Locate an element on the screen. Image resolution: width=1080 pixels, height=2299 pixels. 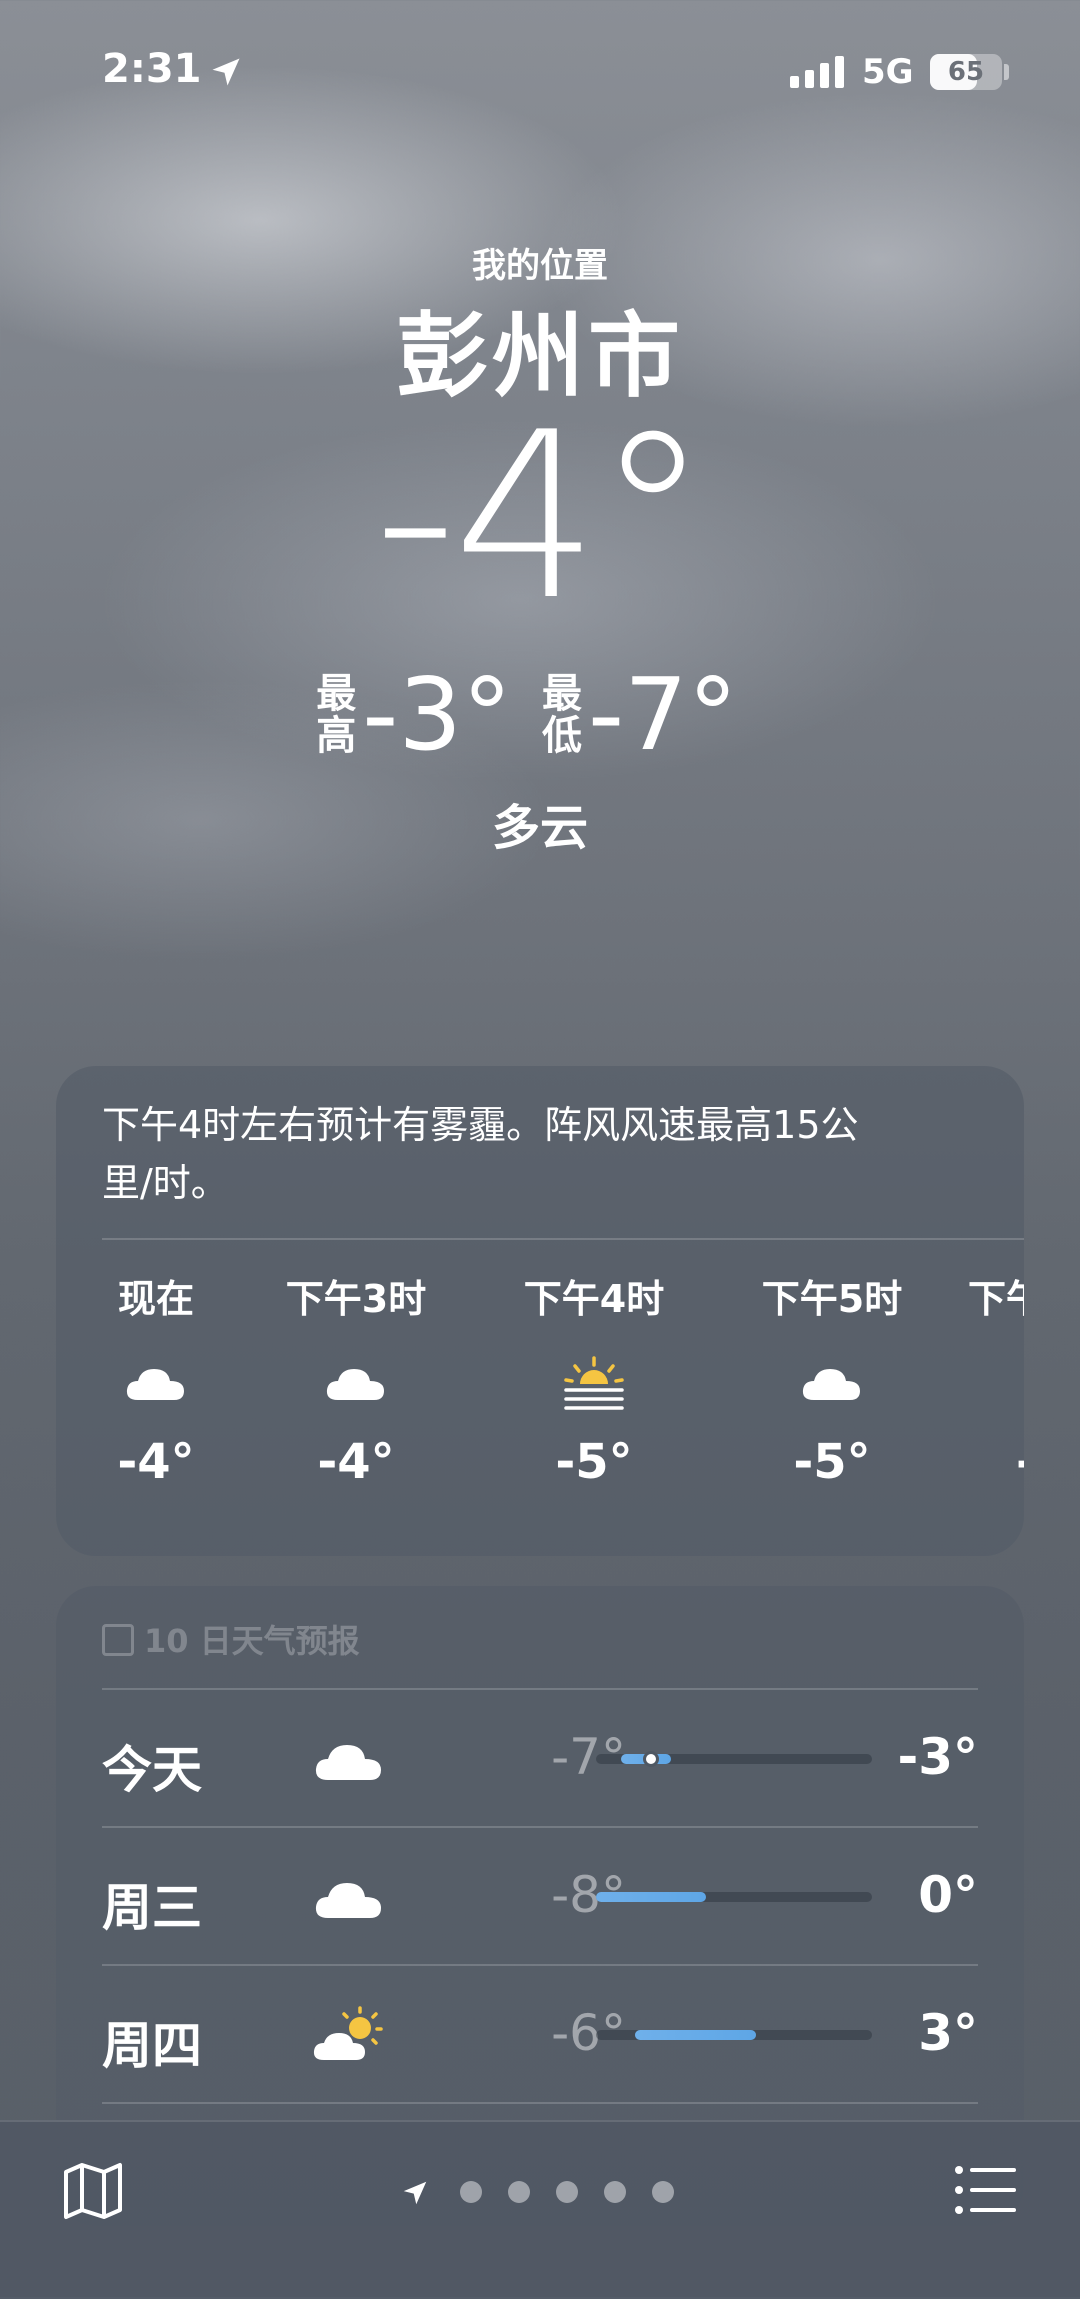
sunrise-haze-icon is located at coordinates (594, 1383).